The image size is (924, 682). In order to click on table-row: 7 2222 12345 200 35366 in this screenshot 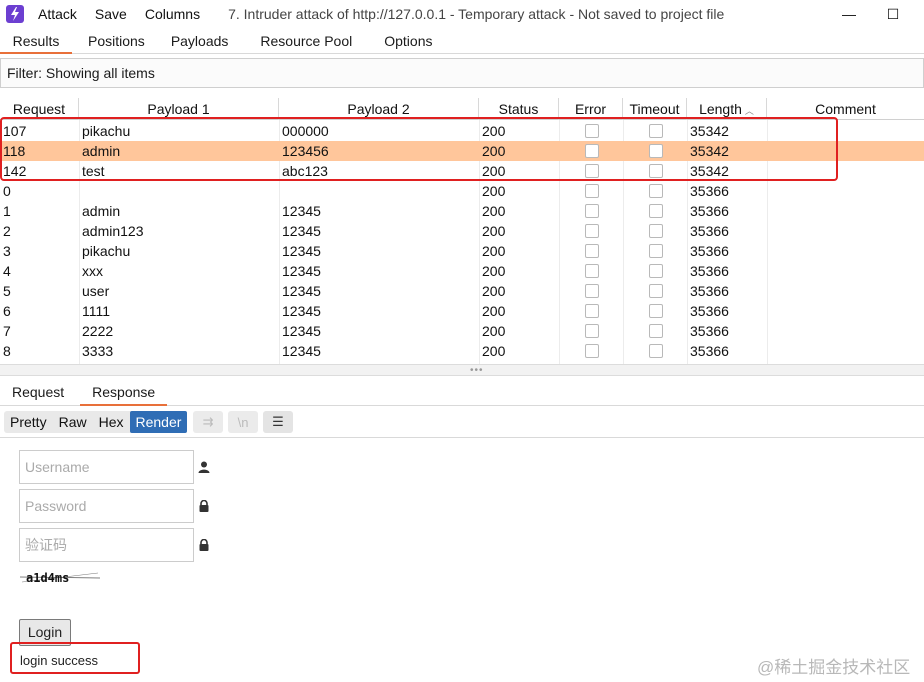, I will do `click(462, 331)`.